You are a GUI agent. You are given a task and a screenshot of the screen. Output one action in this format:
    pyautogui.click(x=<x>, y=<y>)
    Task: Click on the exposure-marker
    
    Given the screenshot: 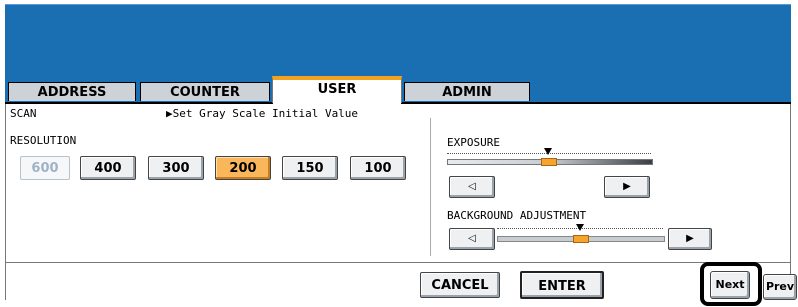 What is the action you would take?
    pyautogui.click(x=548, y=151)
    